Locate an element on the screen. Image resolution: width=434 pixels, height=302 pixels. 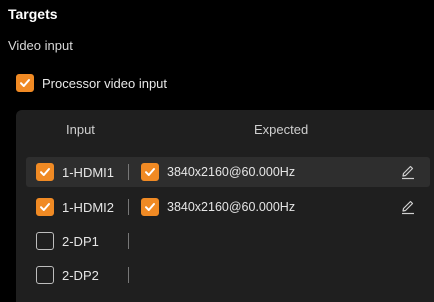
table-row: 2-DP2 is located at coordinates (228, 275).